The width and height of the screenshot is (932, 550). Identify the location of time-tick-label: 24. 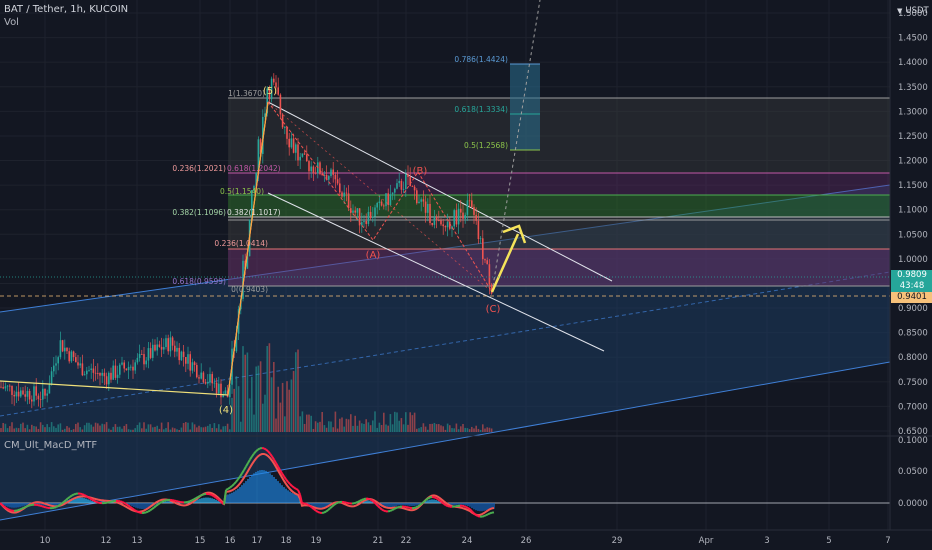
(467, 541).